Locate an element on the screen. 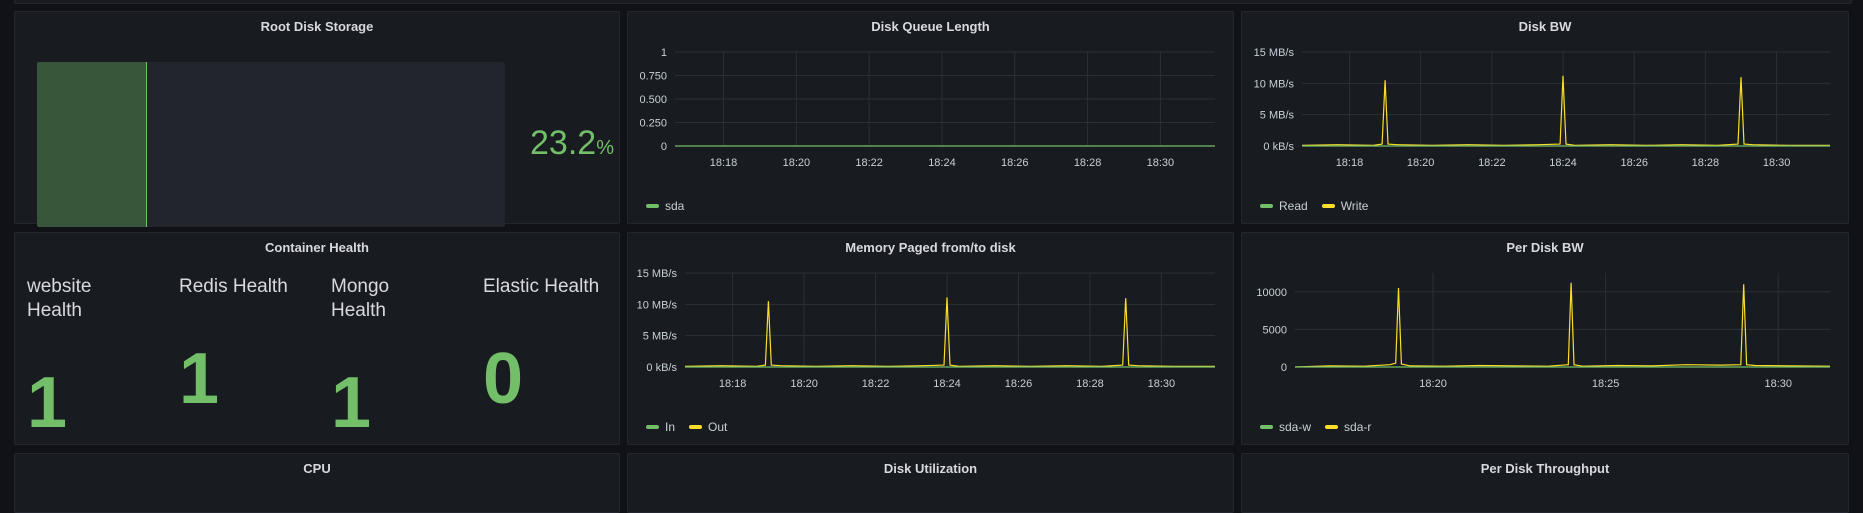 The width and height of the screenshot is (1863, 513). panel-title: Per Disk Throughput is located at coordinates (1545, 468).